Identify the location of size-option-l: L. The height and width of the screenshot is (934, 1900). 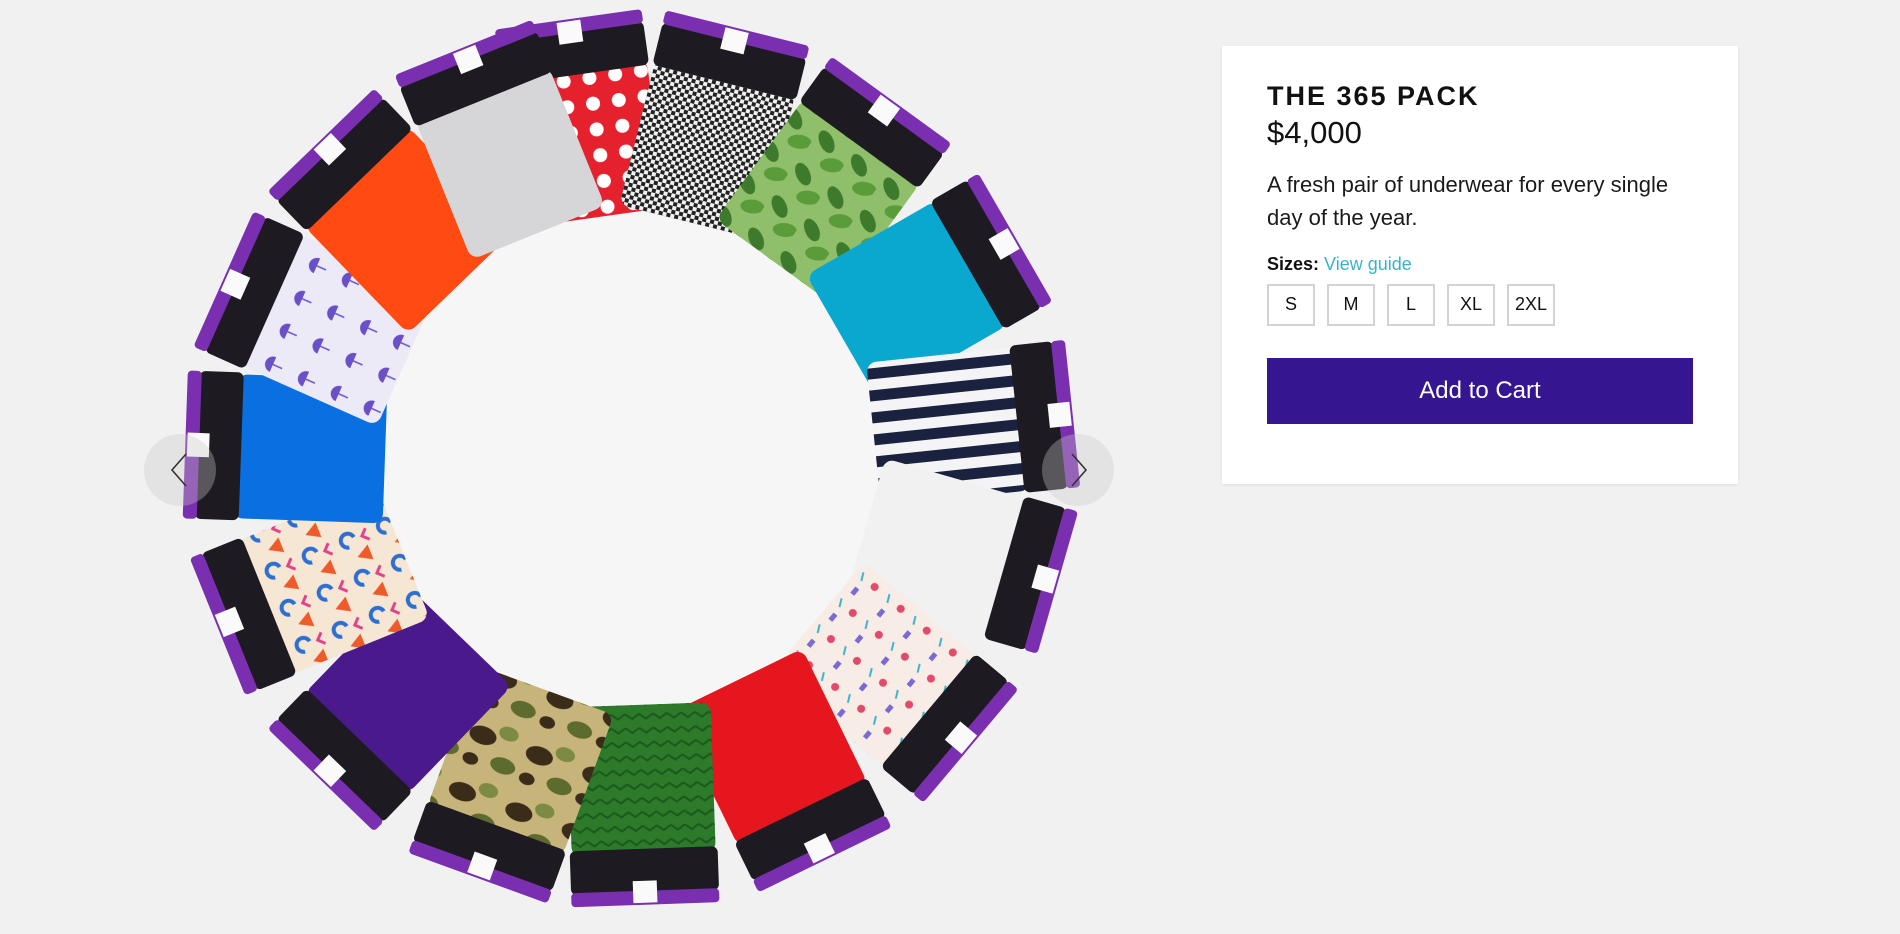
(1411, 304).